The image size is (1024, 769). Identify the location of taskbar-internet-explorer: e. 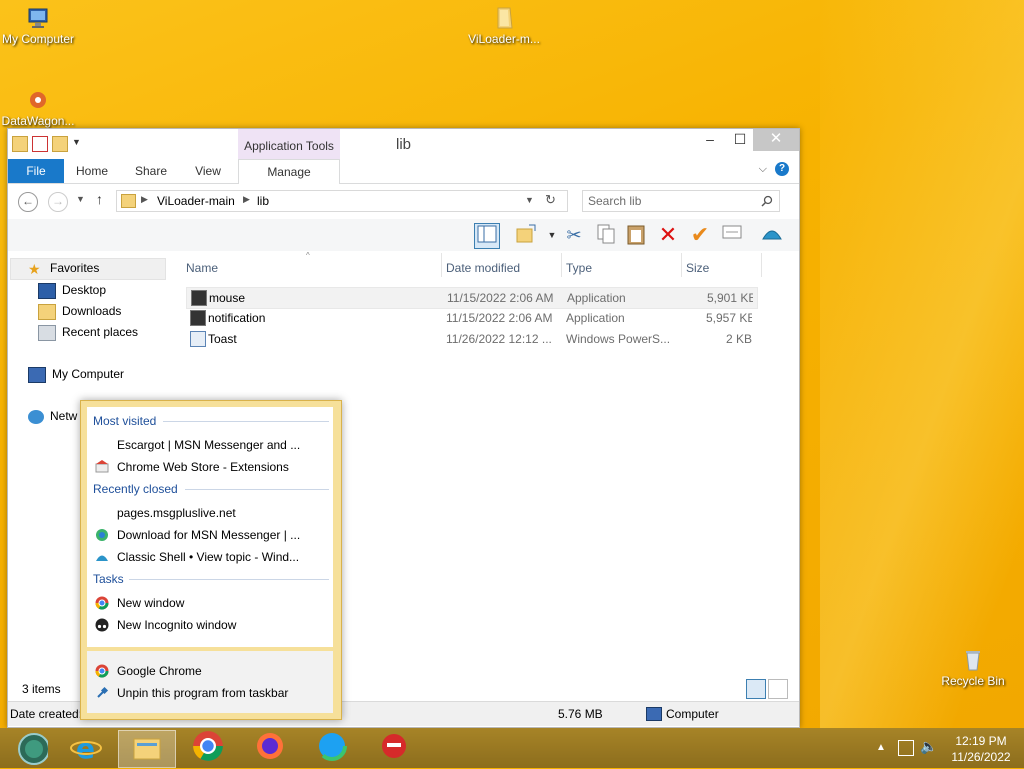
(86, 748).